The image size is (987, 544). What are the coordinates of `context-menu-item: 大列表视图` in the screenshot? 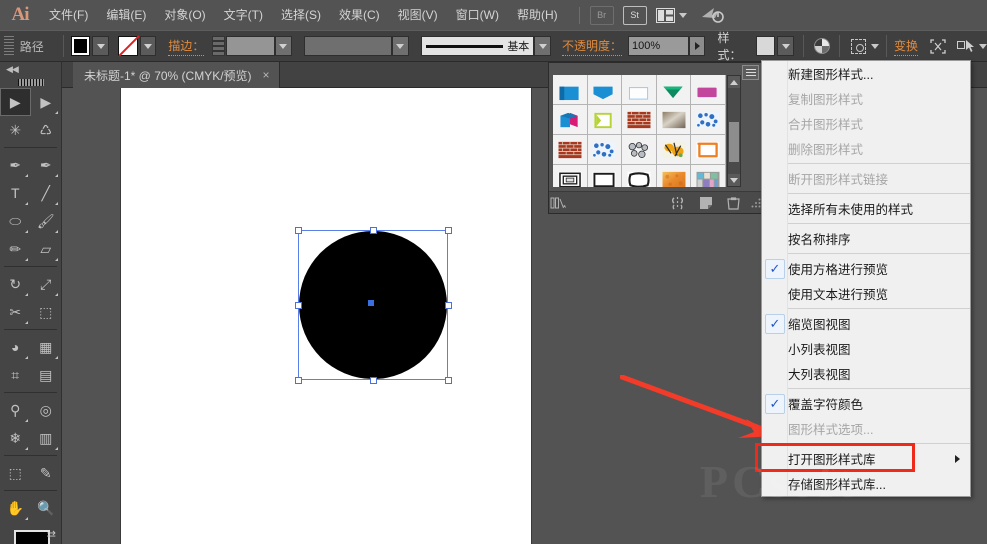 It's located at (866, 373).